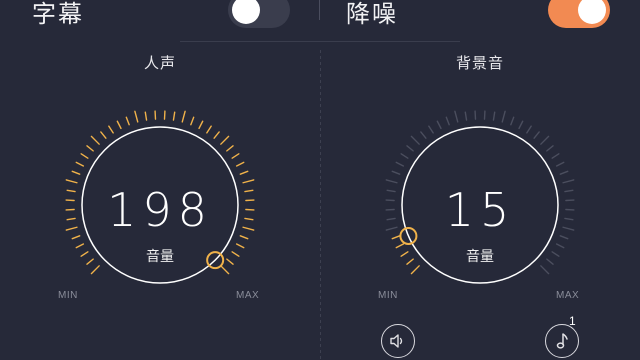 This screenshot has width=640, height=360. I want to click on center-divider, so click(320, 205).